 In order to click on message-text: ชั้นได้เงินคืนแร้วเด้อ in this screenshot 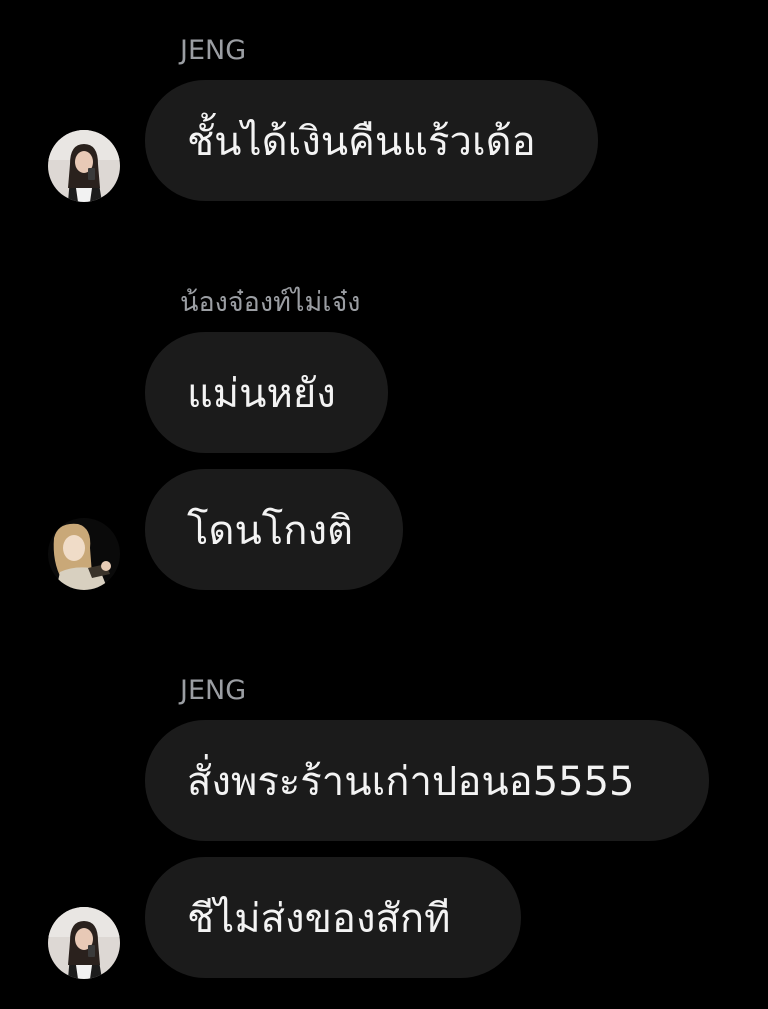, I will do `click(361, 141)`.